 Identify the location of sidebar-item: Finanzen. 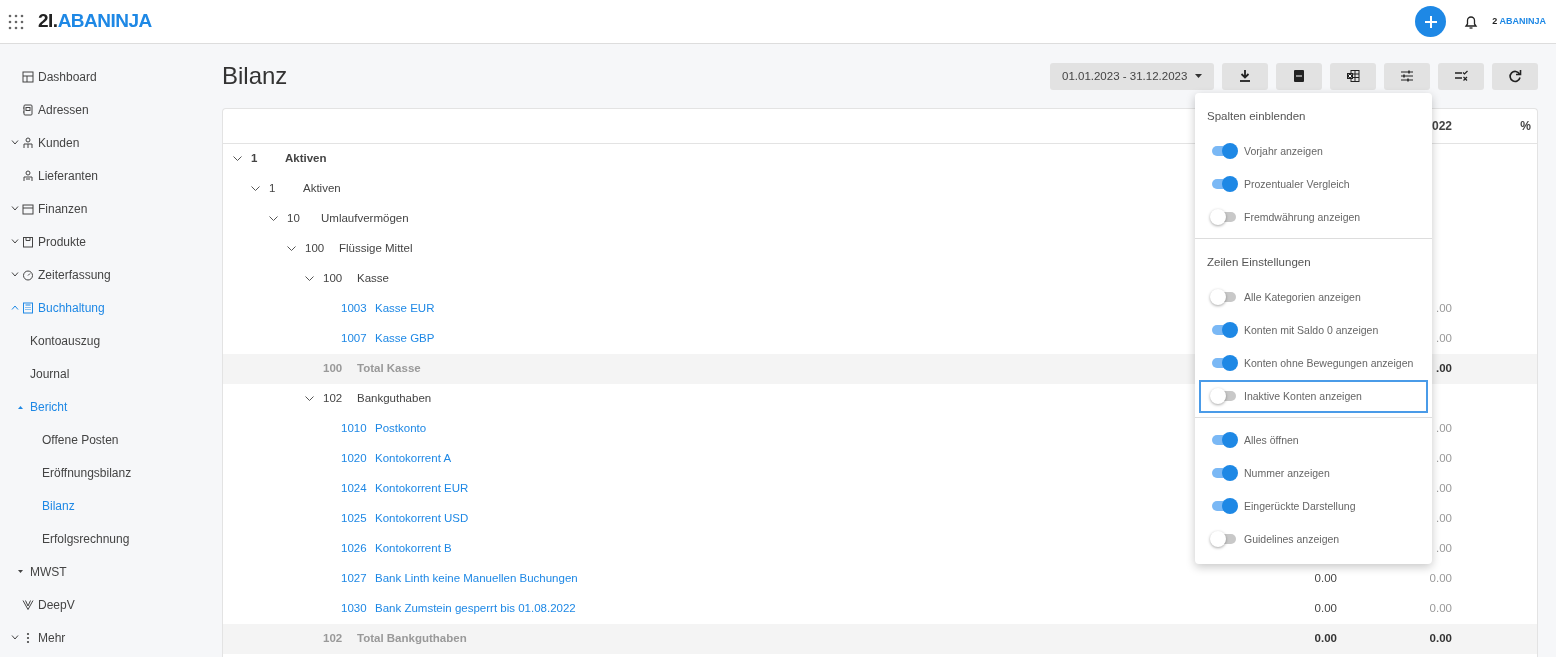
(63, 208).